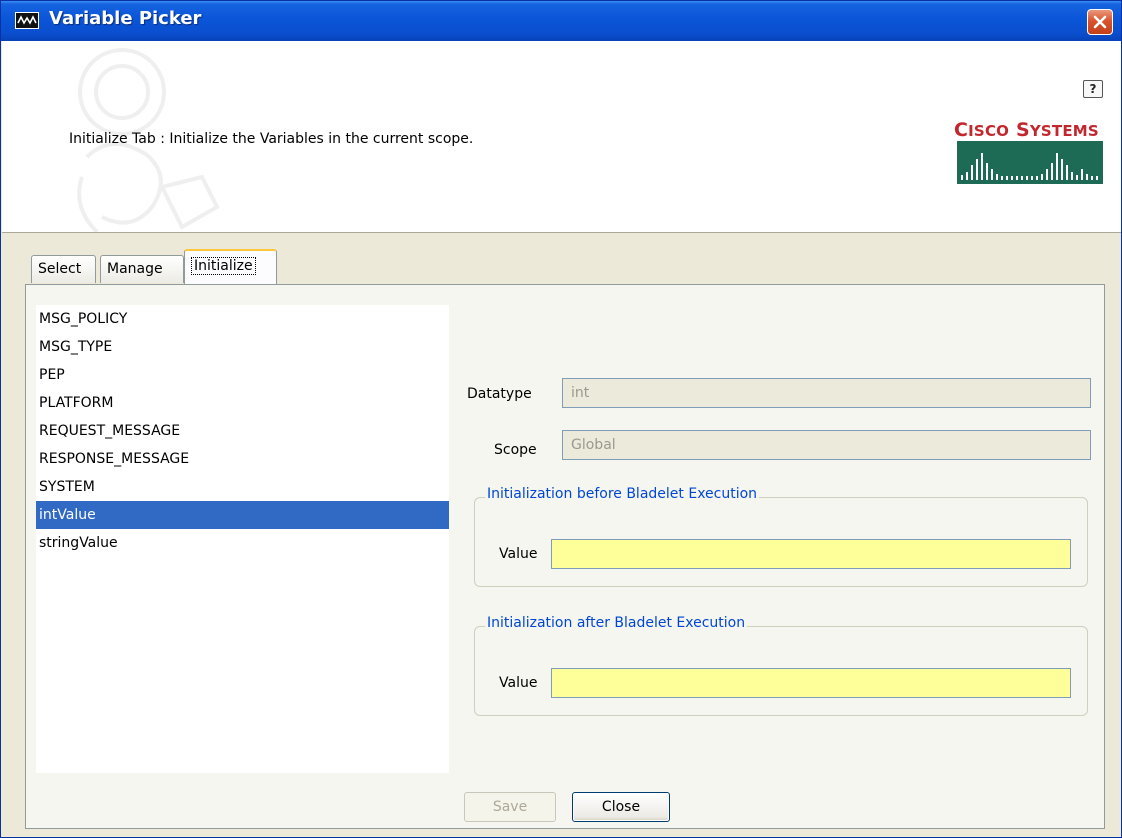 The width and height of the screenshot is (1122, 838). Describe the element at coordinates (27, 20) in the screenshot. I see `app-icon` at that location.